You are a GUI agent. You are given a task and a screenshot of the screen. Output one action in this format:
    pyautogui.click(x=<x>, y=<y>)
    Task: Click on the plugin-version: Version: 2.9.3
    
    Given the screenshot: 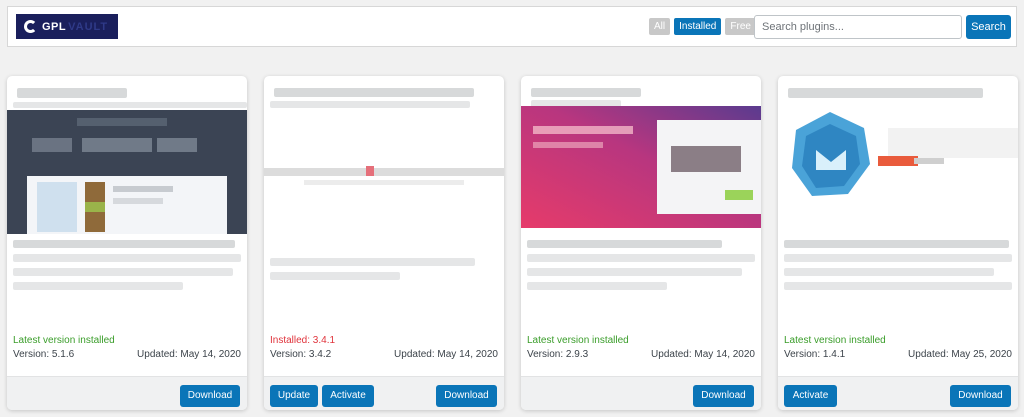 What is the action you would take?
    pyautogui.click(x=558, y=354)
    